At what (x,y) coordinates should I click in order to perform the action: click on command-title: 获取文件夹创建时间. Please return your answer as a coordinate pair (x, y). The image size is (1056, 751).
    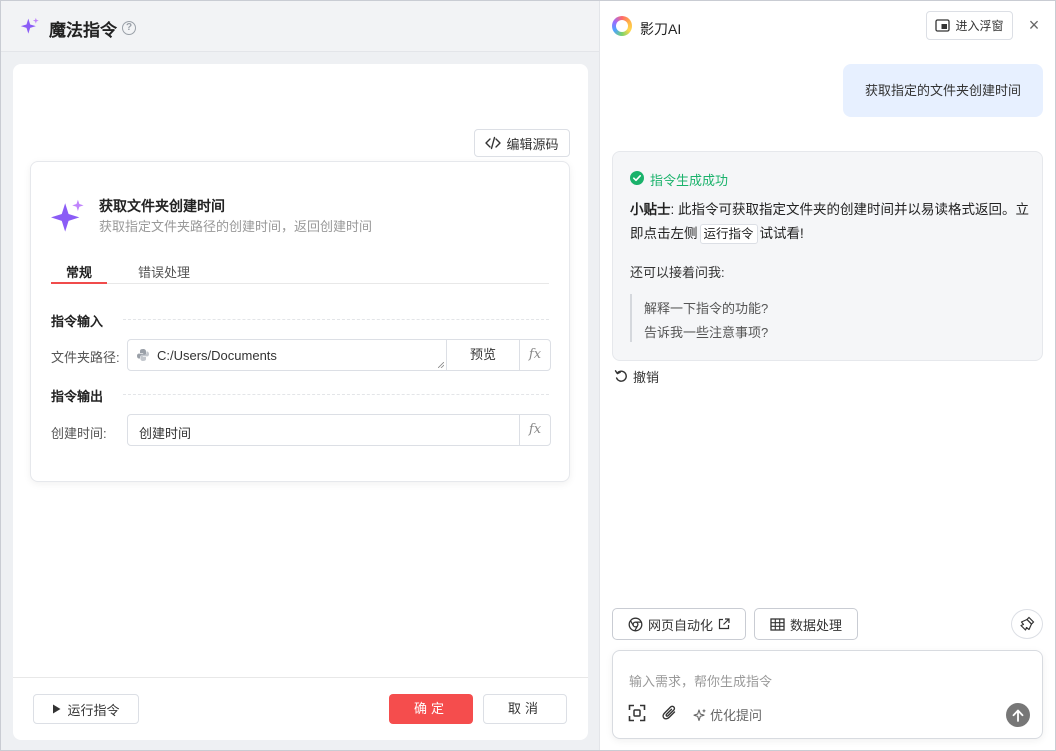
    Looking at the image, I should click on (162, 206).